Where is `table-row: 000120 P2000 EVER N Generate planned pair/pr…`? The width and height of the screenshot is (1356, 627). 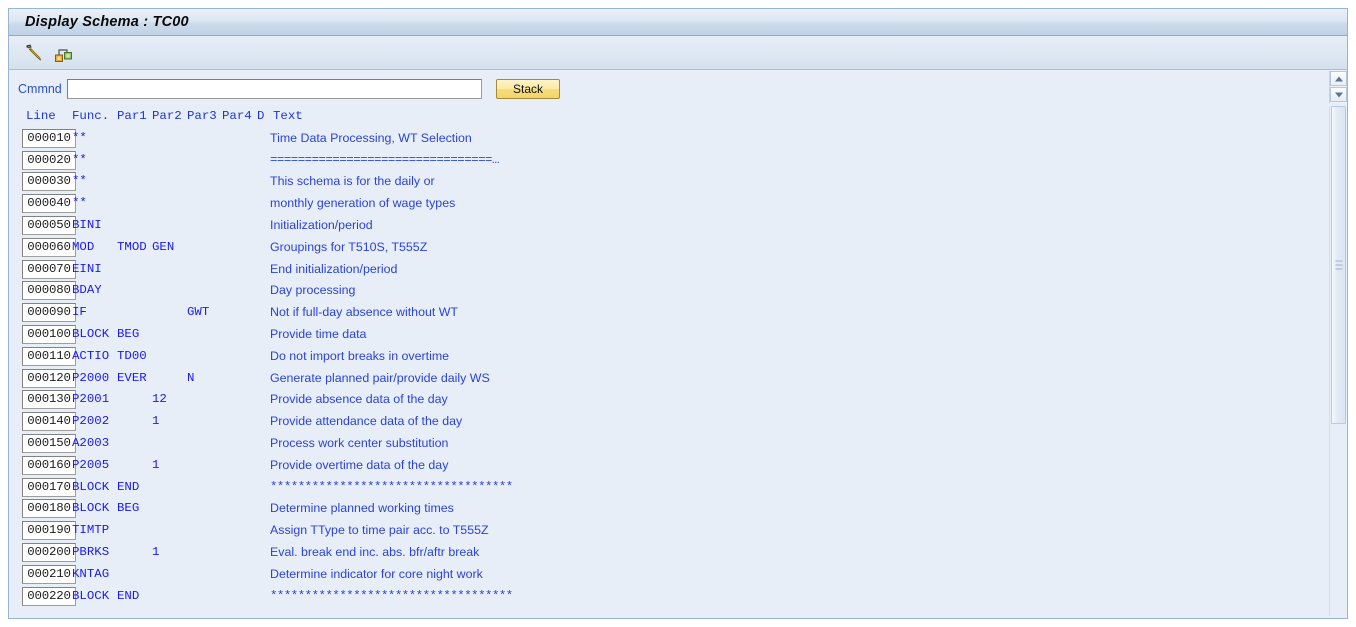 table-row: 000120 P2000 EVER N Generate planned pair/pr… is located at coordinates (678, 379).